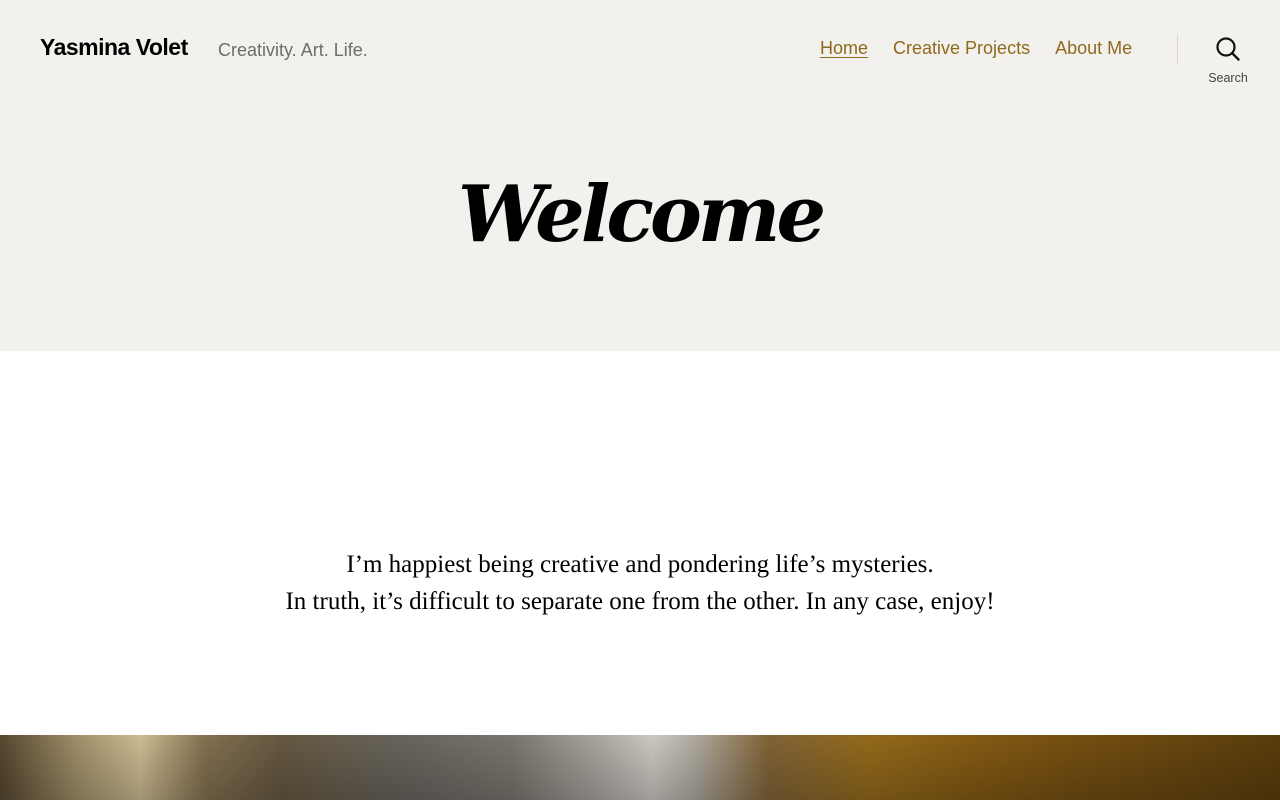 The height and width of the screenshot is (800, 1280). What do you see at coordinates (640, 767) in the screenshot?
I see `featured-image` at bounding box center [640, 767].